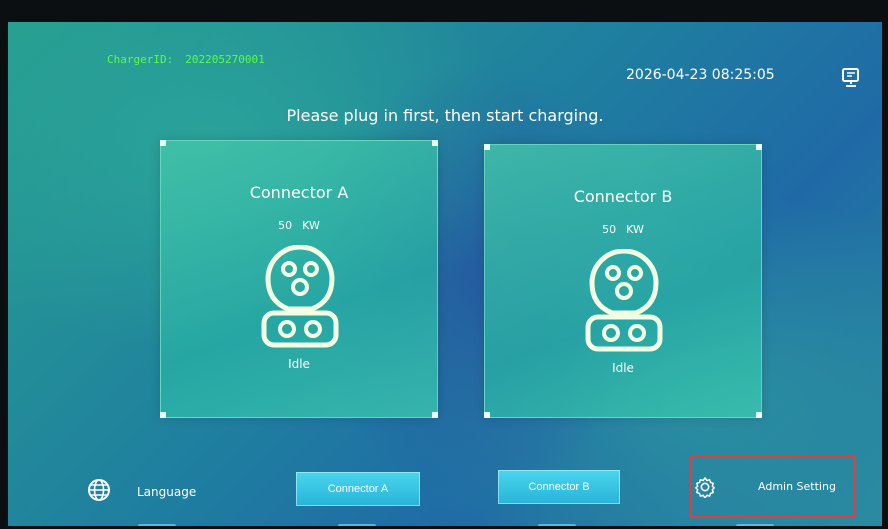 The height and width of the screenshot is (529, 888). Describe the element at coordinates (559, 487) in the screenshot. I see `connector-b-button: Connector B` at that location.